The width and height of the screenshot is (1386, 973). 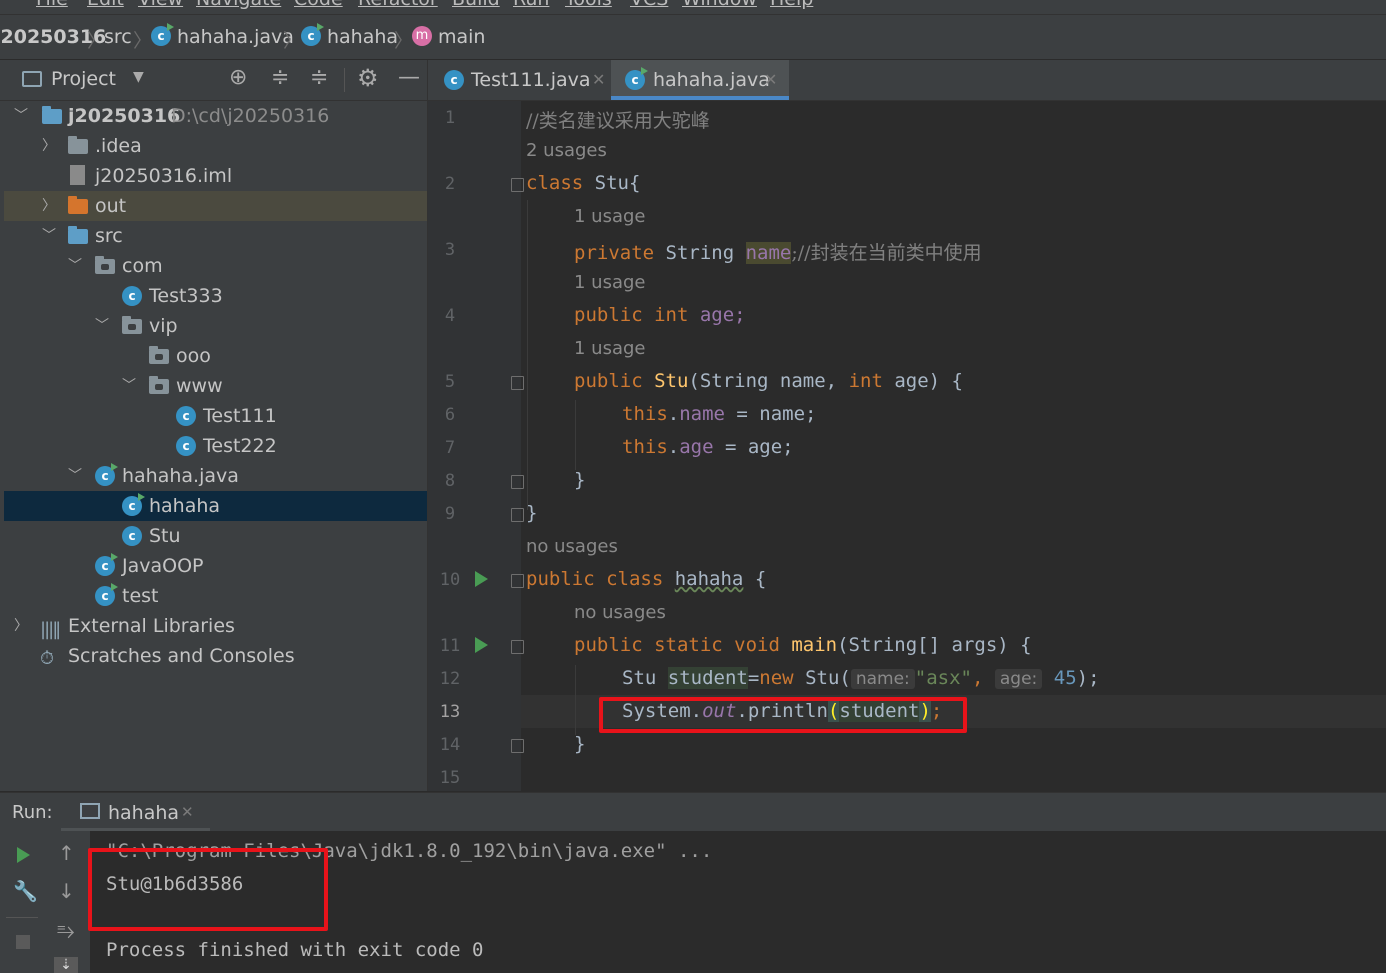 I want to click on code-line-6: this.name = name;, so click(x=719, y=414).